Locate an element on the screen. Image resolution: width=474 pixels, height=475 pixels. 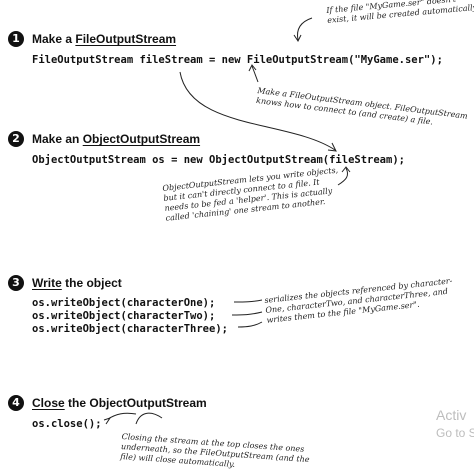
step-2-prefix: Make an is located at coordinates (57, 139).